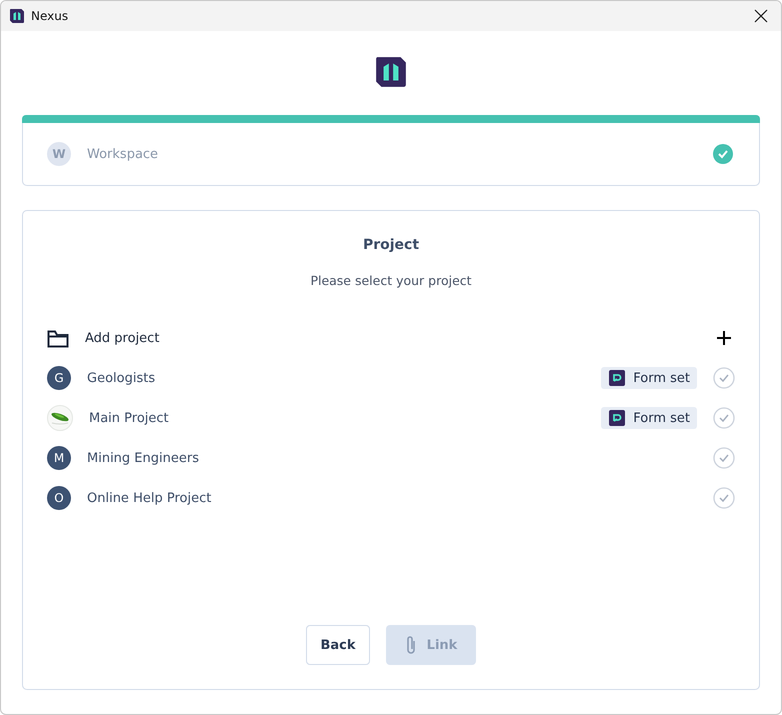  Describe the element at coordinates (392, 498) in the screenshot. I see `project-name: Online Help Project` at that location.